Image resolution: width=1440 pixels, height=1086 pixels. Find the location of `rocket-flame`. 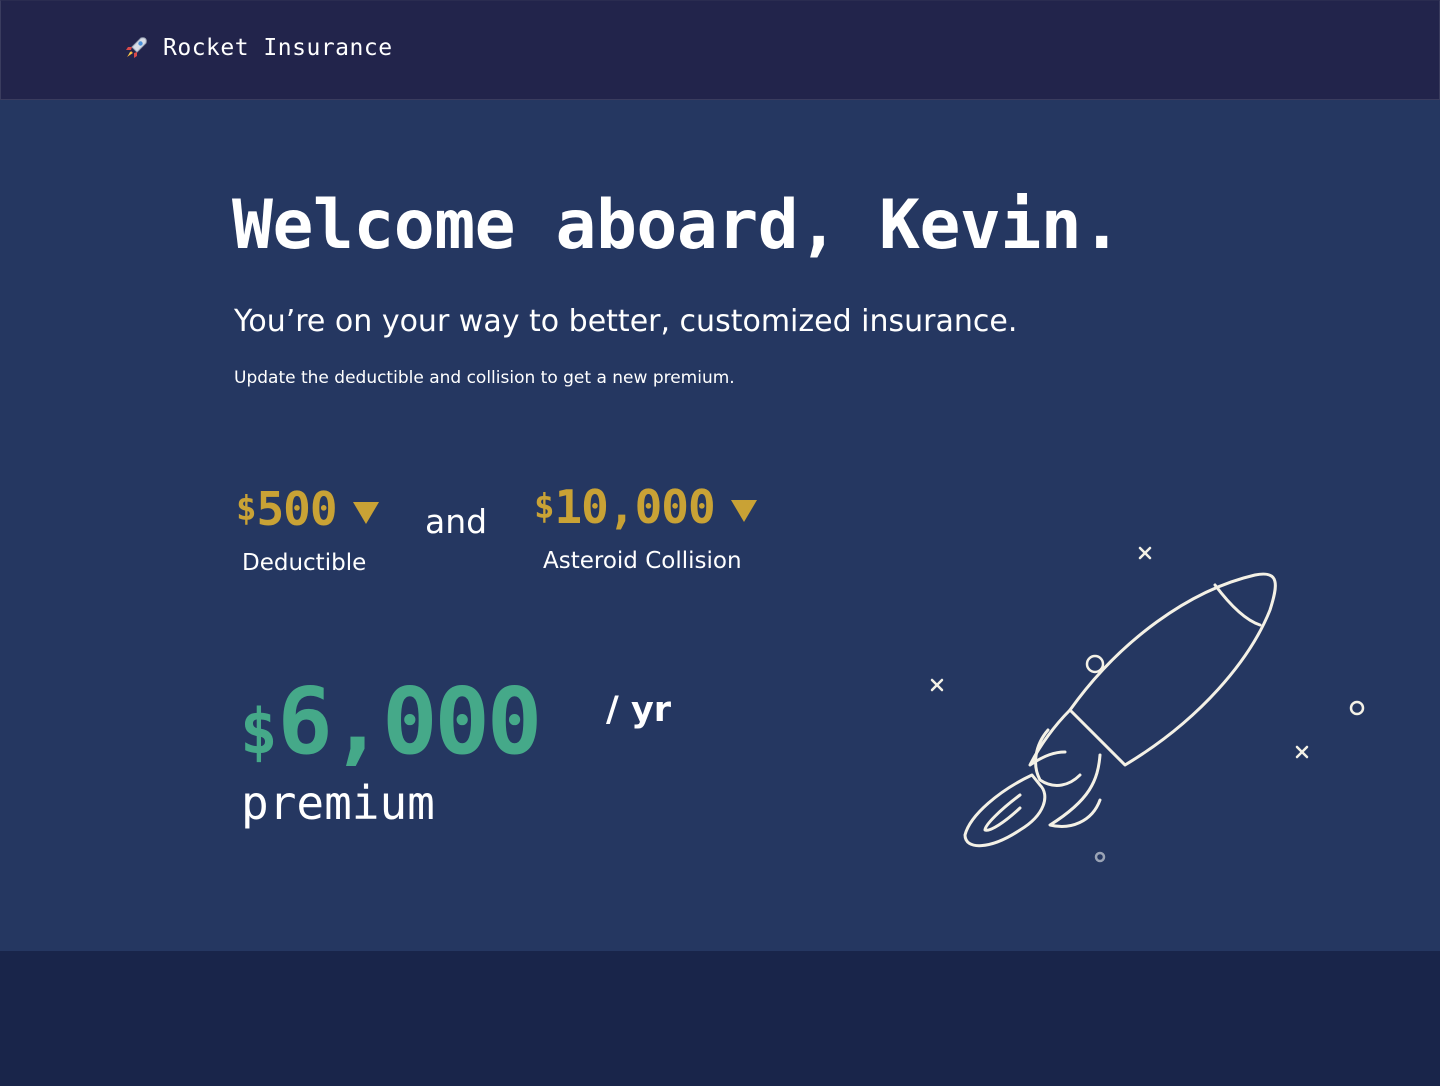

rocket-flame is located at coordinates (1005, 810).